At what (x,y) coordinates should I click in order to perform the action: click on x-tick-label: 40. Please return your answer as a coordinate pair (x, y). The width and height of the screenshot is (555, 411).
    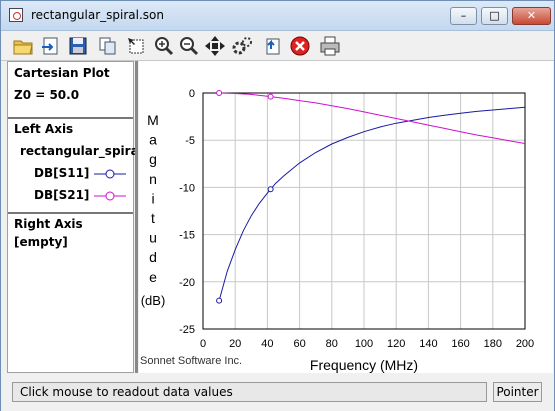
    Looking at the image, I should click on (267, 344).